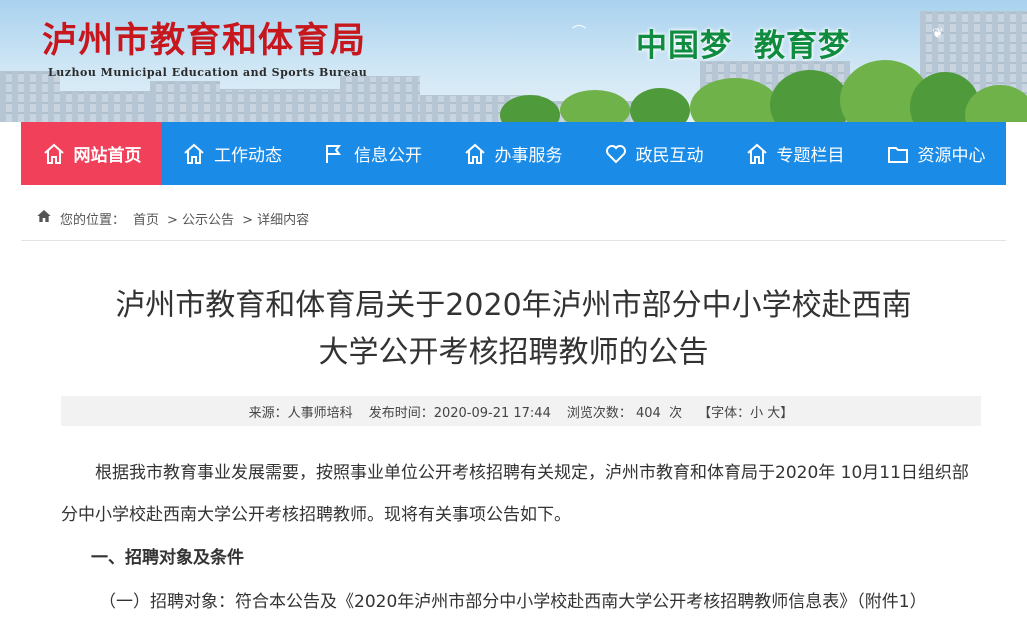 Image resolution: width=1027 pixels, height=624 pixels. Describe the element at coordinates (802, 46) in the screenshot. I see `slogan-part-2: 教育梦` at that location.